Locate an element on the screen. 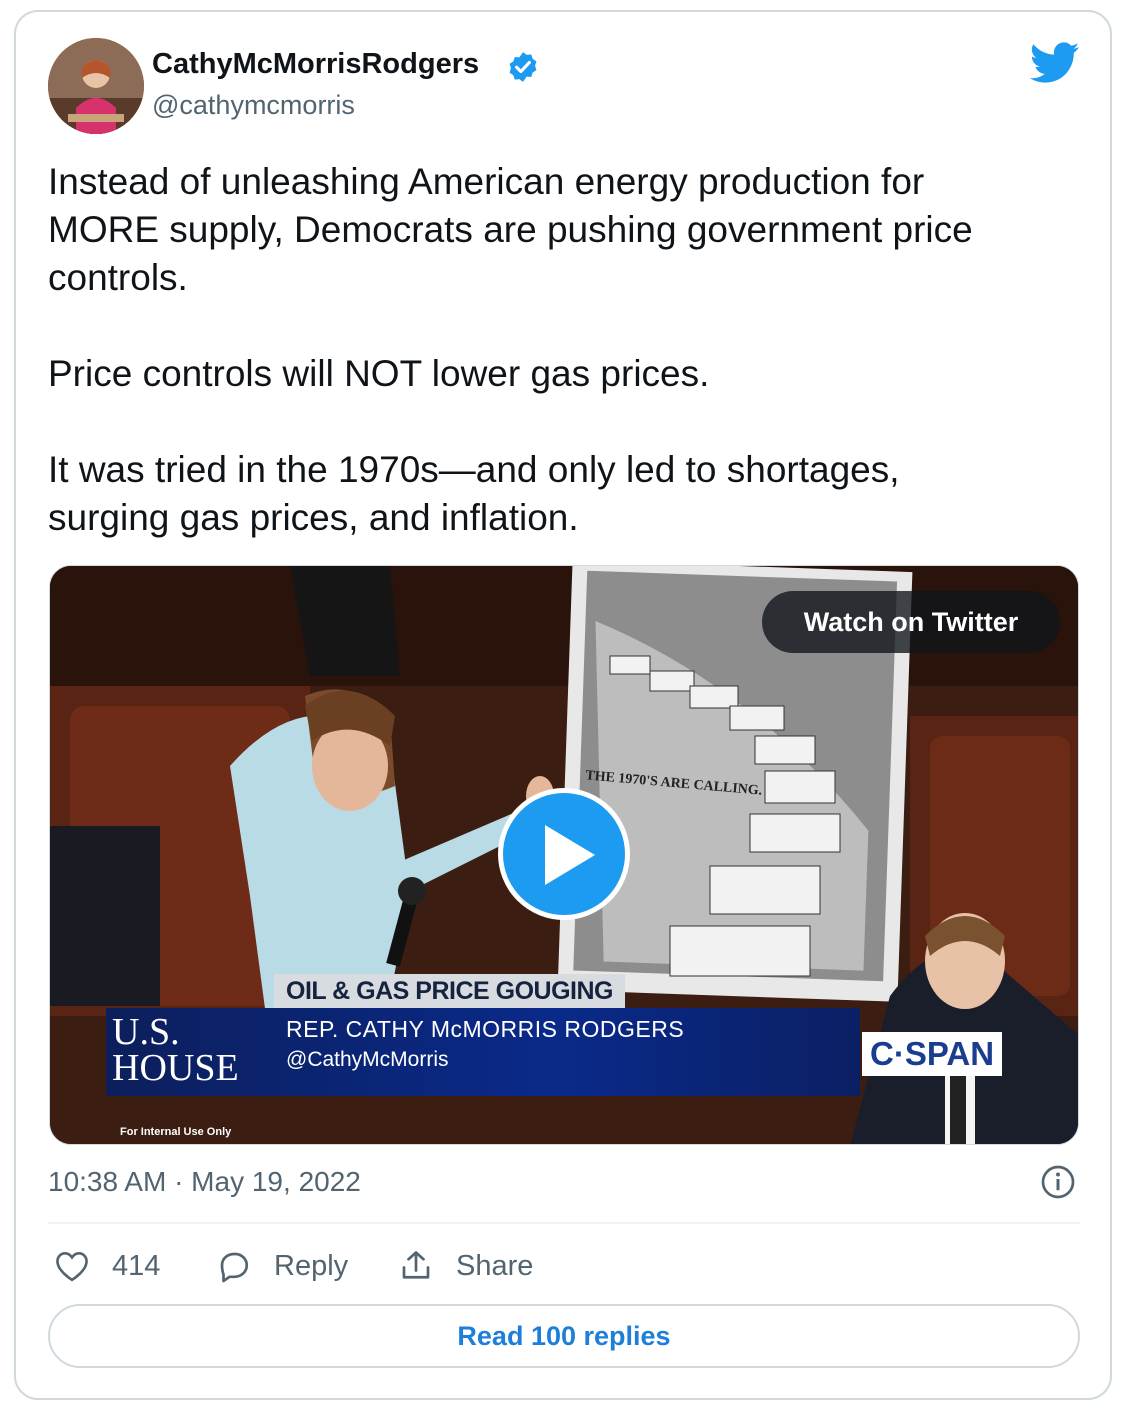 Image resolution: width=1134 pixels, height=1428 pixels. share-icon is located at coordinates (416, 1265).